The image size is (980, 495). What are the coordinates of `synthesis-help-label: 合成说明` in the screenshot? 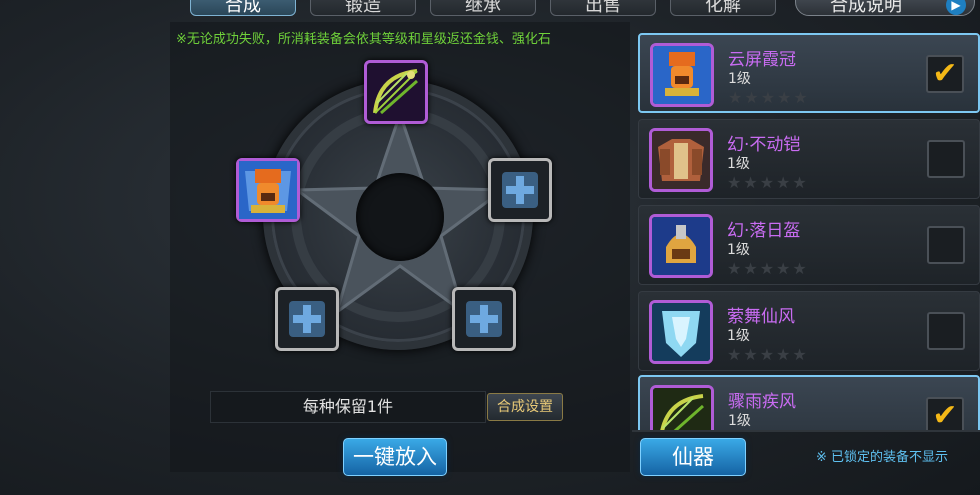 It's located at (866, 8).